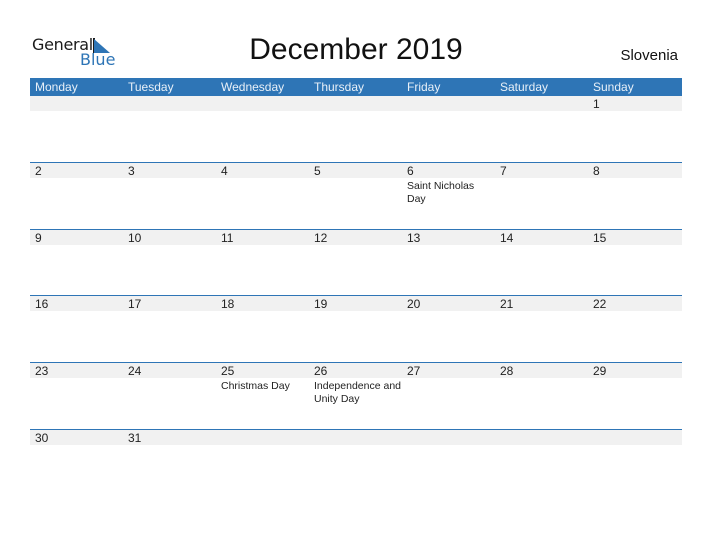 The height and width of the screenshot is (550, 712). I want to click on week-row: 9 10 11 12 13 14 15, so click(356, 263).